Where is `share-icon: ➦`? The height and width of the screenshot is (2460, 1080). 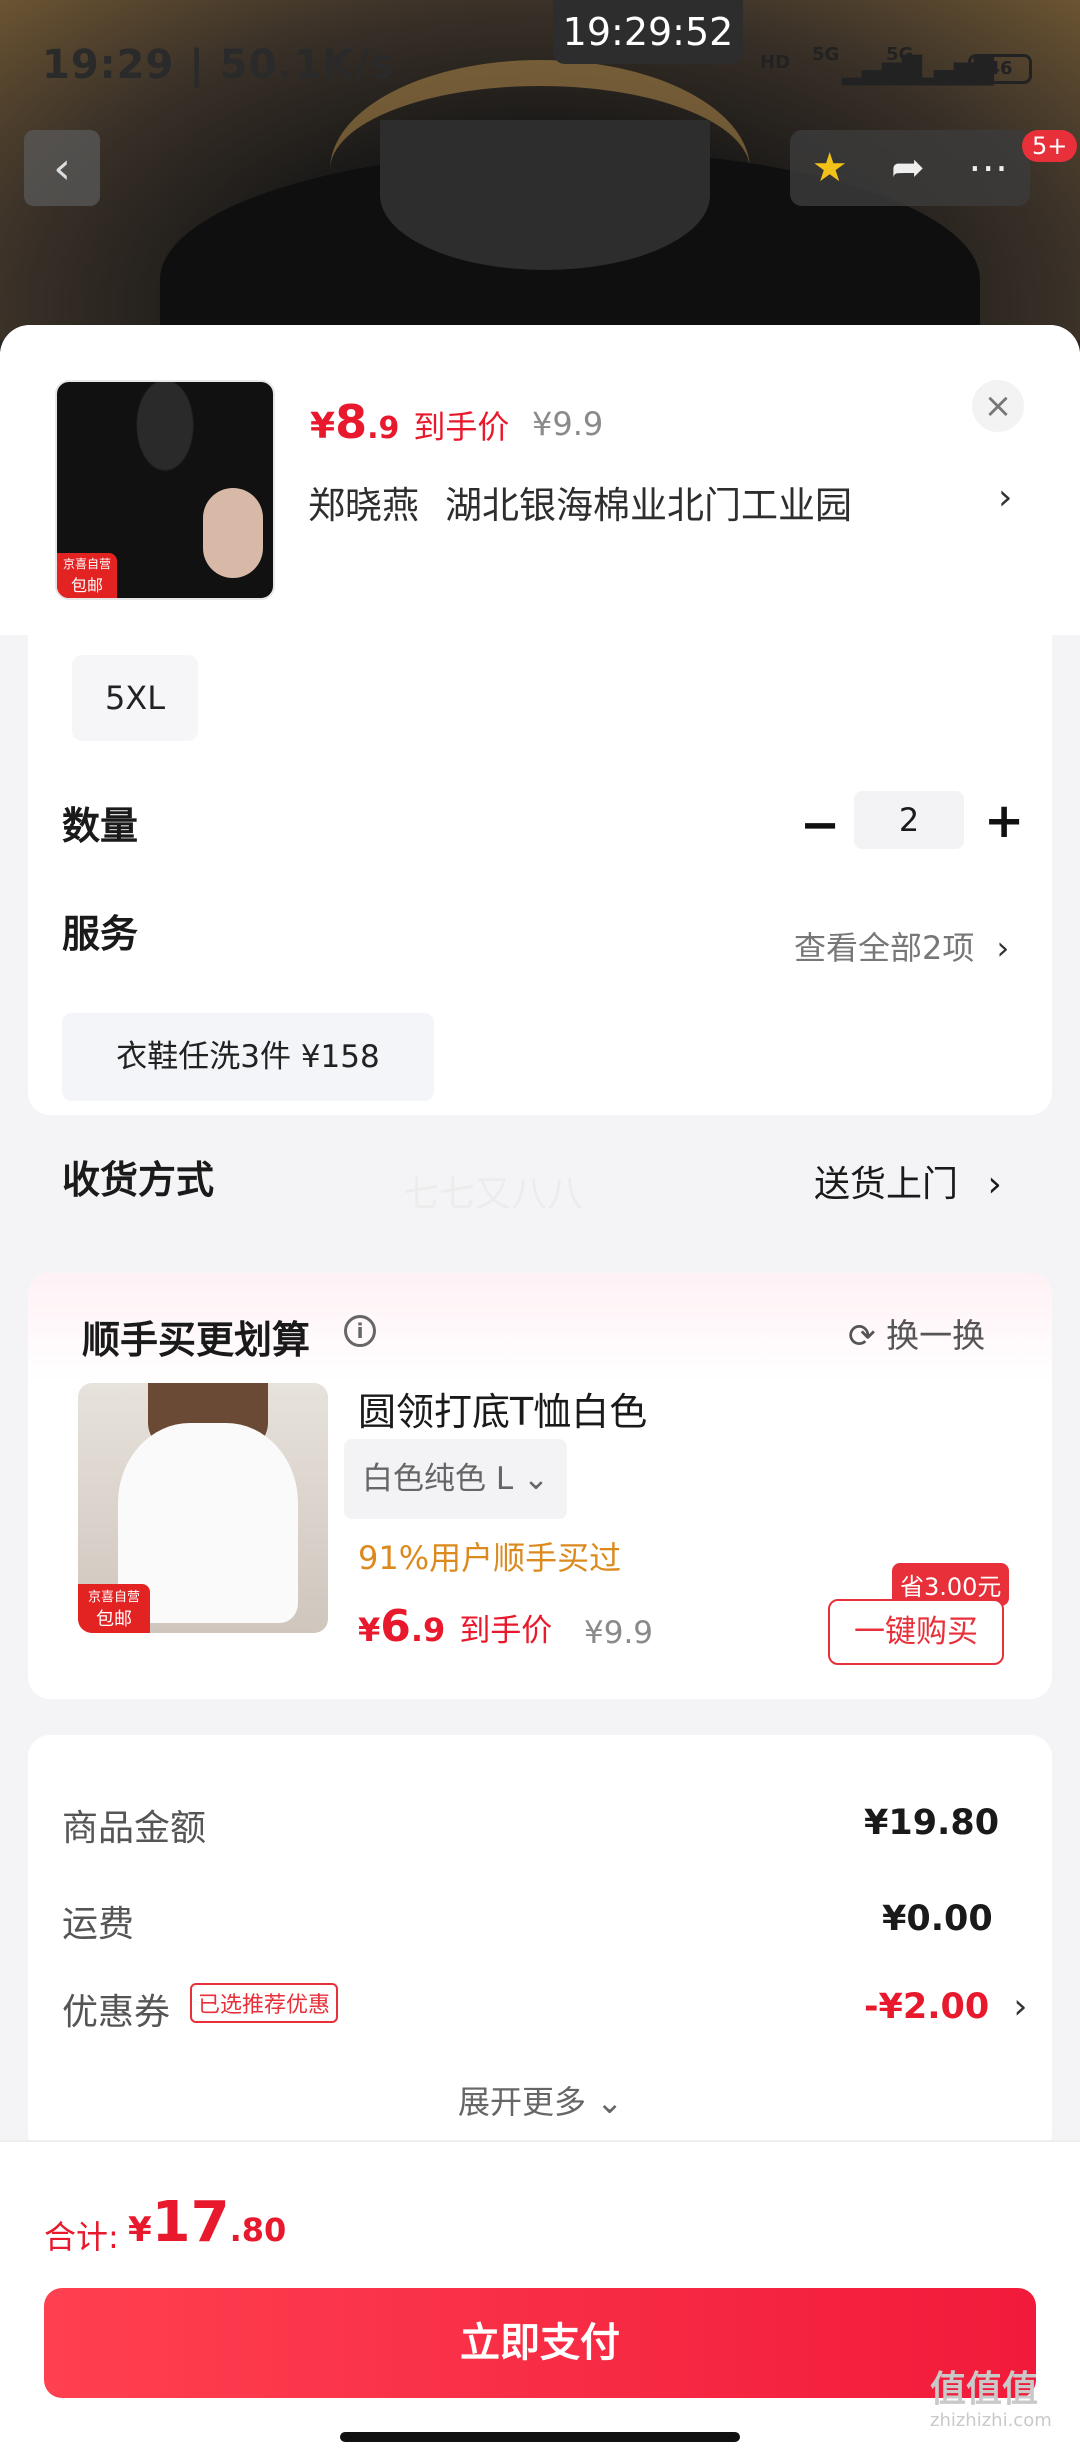 share-icon: ➦ is located at coordinates (908, 168).